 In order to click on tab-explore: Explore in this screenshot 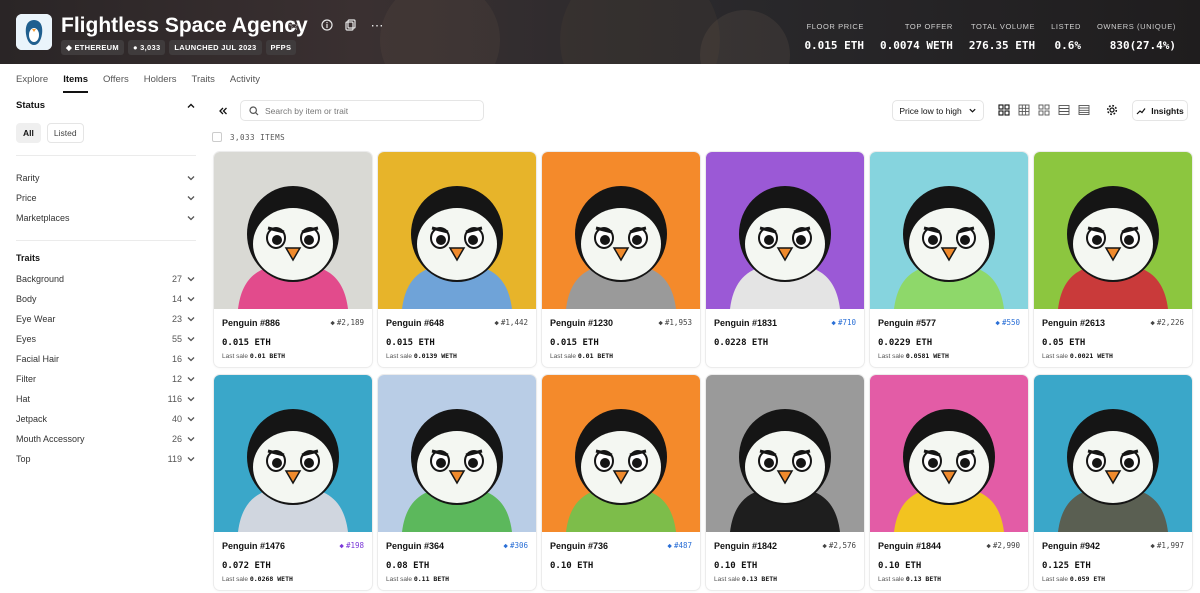, I will do `click(32, 83)`.